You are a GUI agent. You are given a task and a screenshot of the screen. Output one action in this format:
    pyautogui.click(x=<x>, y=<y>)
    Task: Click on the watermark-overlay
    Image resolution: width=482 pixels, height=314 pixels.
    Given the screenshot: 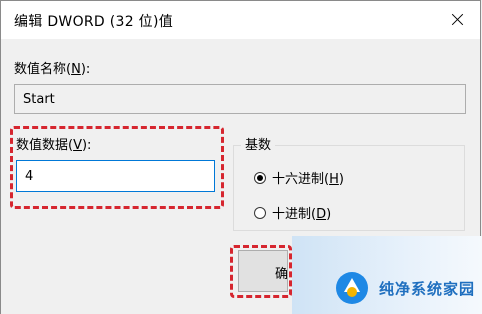 What is the action you would take?
    pyautogui.click(x=387, y=275)
    